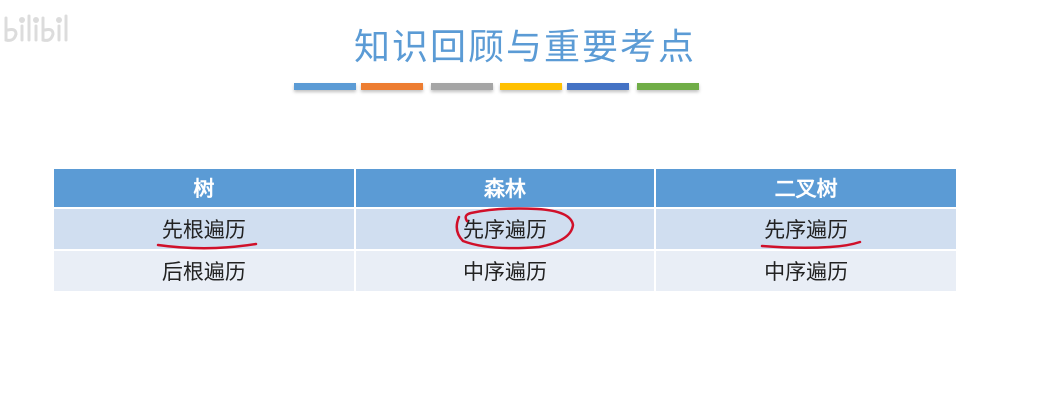 This screenshot has width=1050, height=411. Describe the element at coordinates (205, 188) in the screenshot. I see `header-tree: 树` at that location.